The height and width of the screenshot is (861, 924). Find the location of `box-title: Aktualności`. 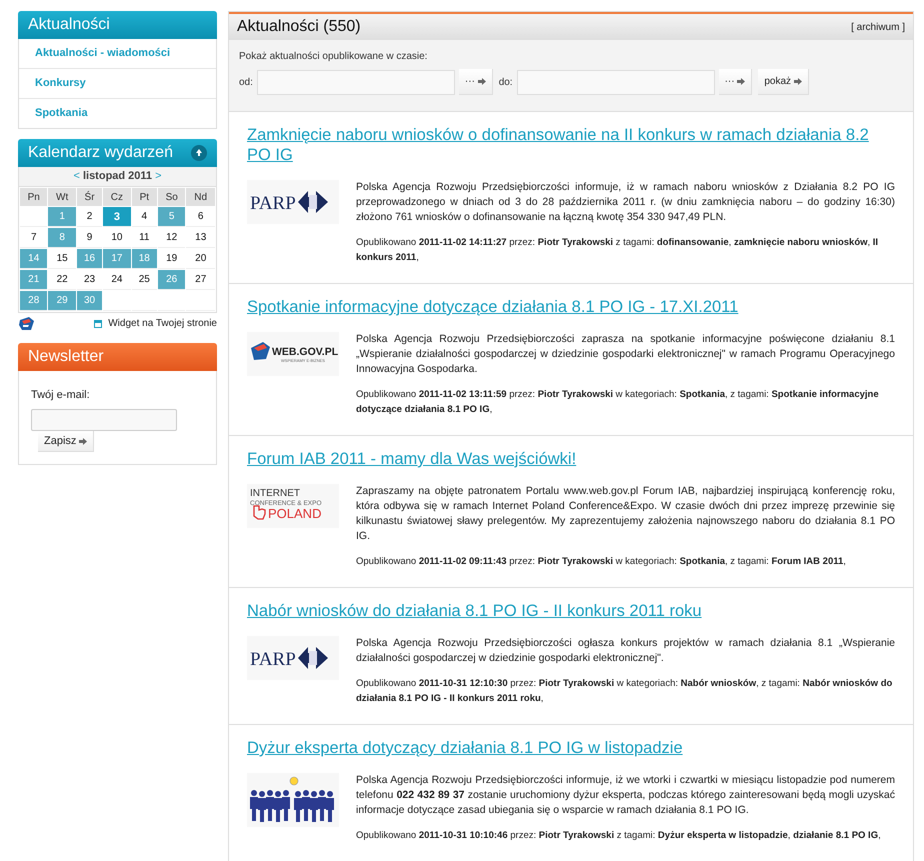

box-title: Aktualności is located at coordinates (69, 25).